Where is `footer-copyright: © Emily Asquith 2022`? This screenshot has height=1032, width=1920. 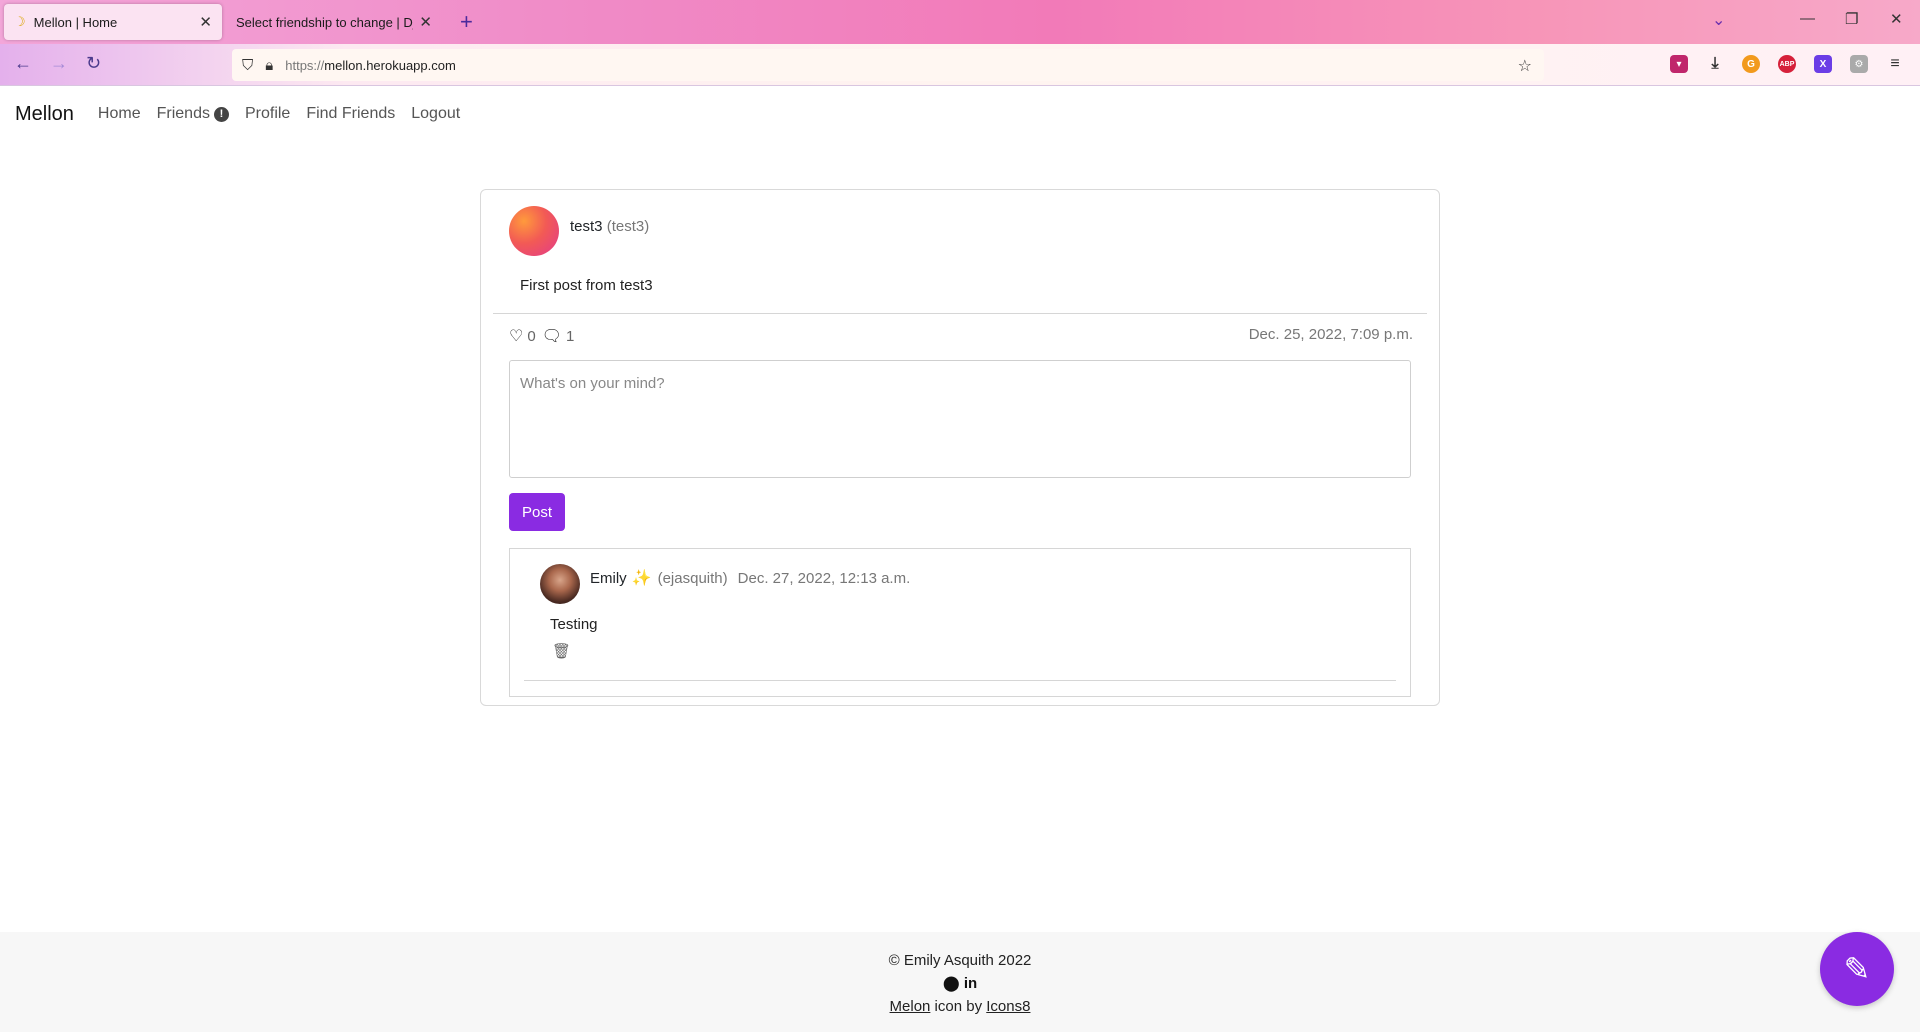 footer-copyright: © Emily Asquith 2022 is located at coordinates (960, 960).